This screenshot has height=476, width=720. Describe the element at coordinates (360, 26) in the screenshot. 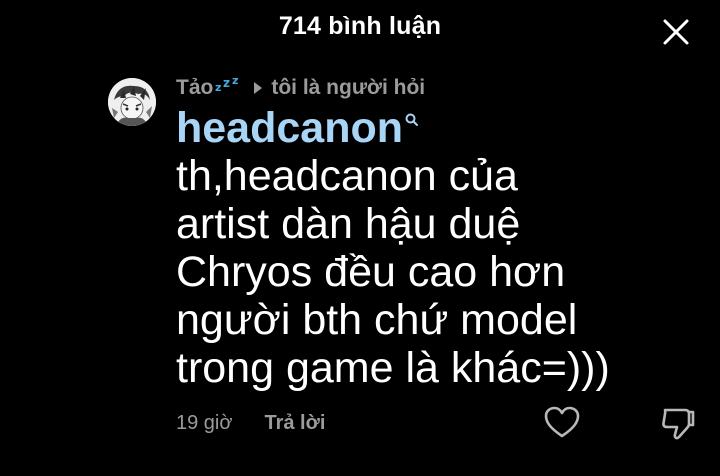

I see `comments-count-title: 714 bình luận` at that location.